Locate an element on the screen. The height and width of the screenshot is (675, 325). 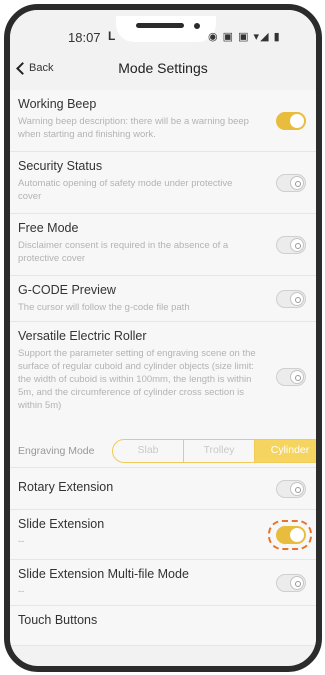
security-status-toggle is located at coordinates (291, 183).